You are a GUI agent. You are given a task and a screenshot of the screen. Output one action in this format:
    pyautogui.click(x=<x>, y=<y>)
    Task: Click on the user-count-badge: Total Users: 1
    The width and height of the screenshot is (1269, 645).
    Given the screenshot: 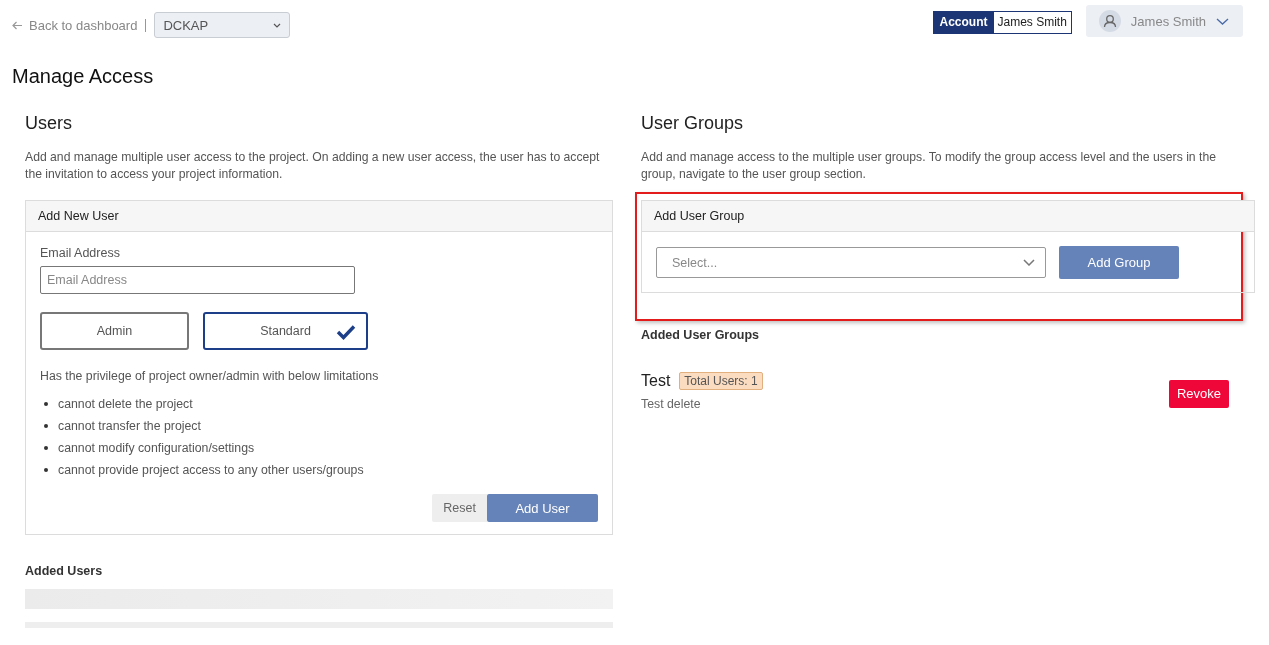 What is the action you would take?
    pyautogui.click(x=721, y=381)
    